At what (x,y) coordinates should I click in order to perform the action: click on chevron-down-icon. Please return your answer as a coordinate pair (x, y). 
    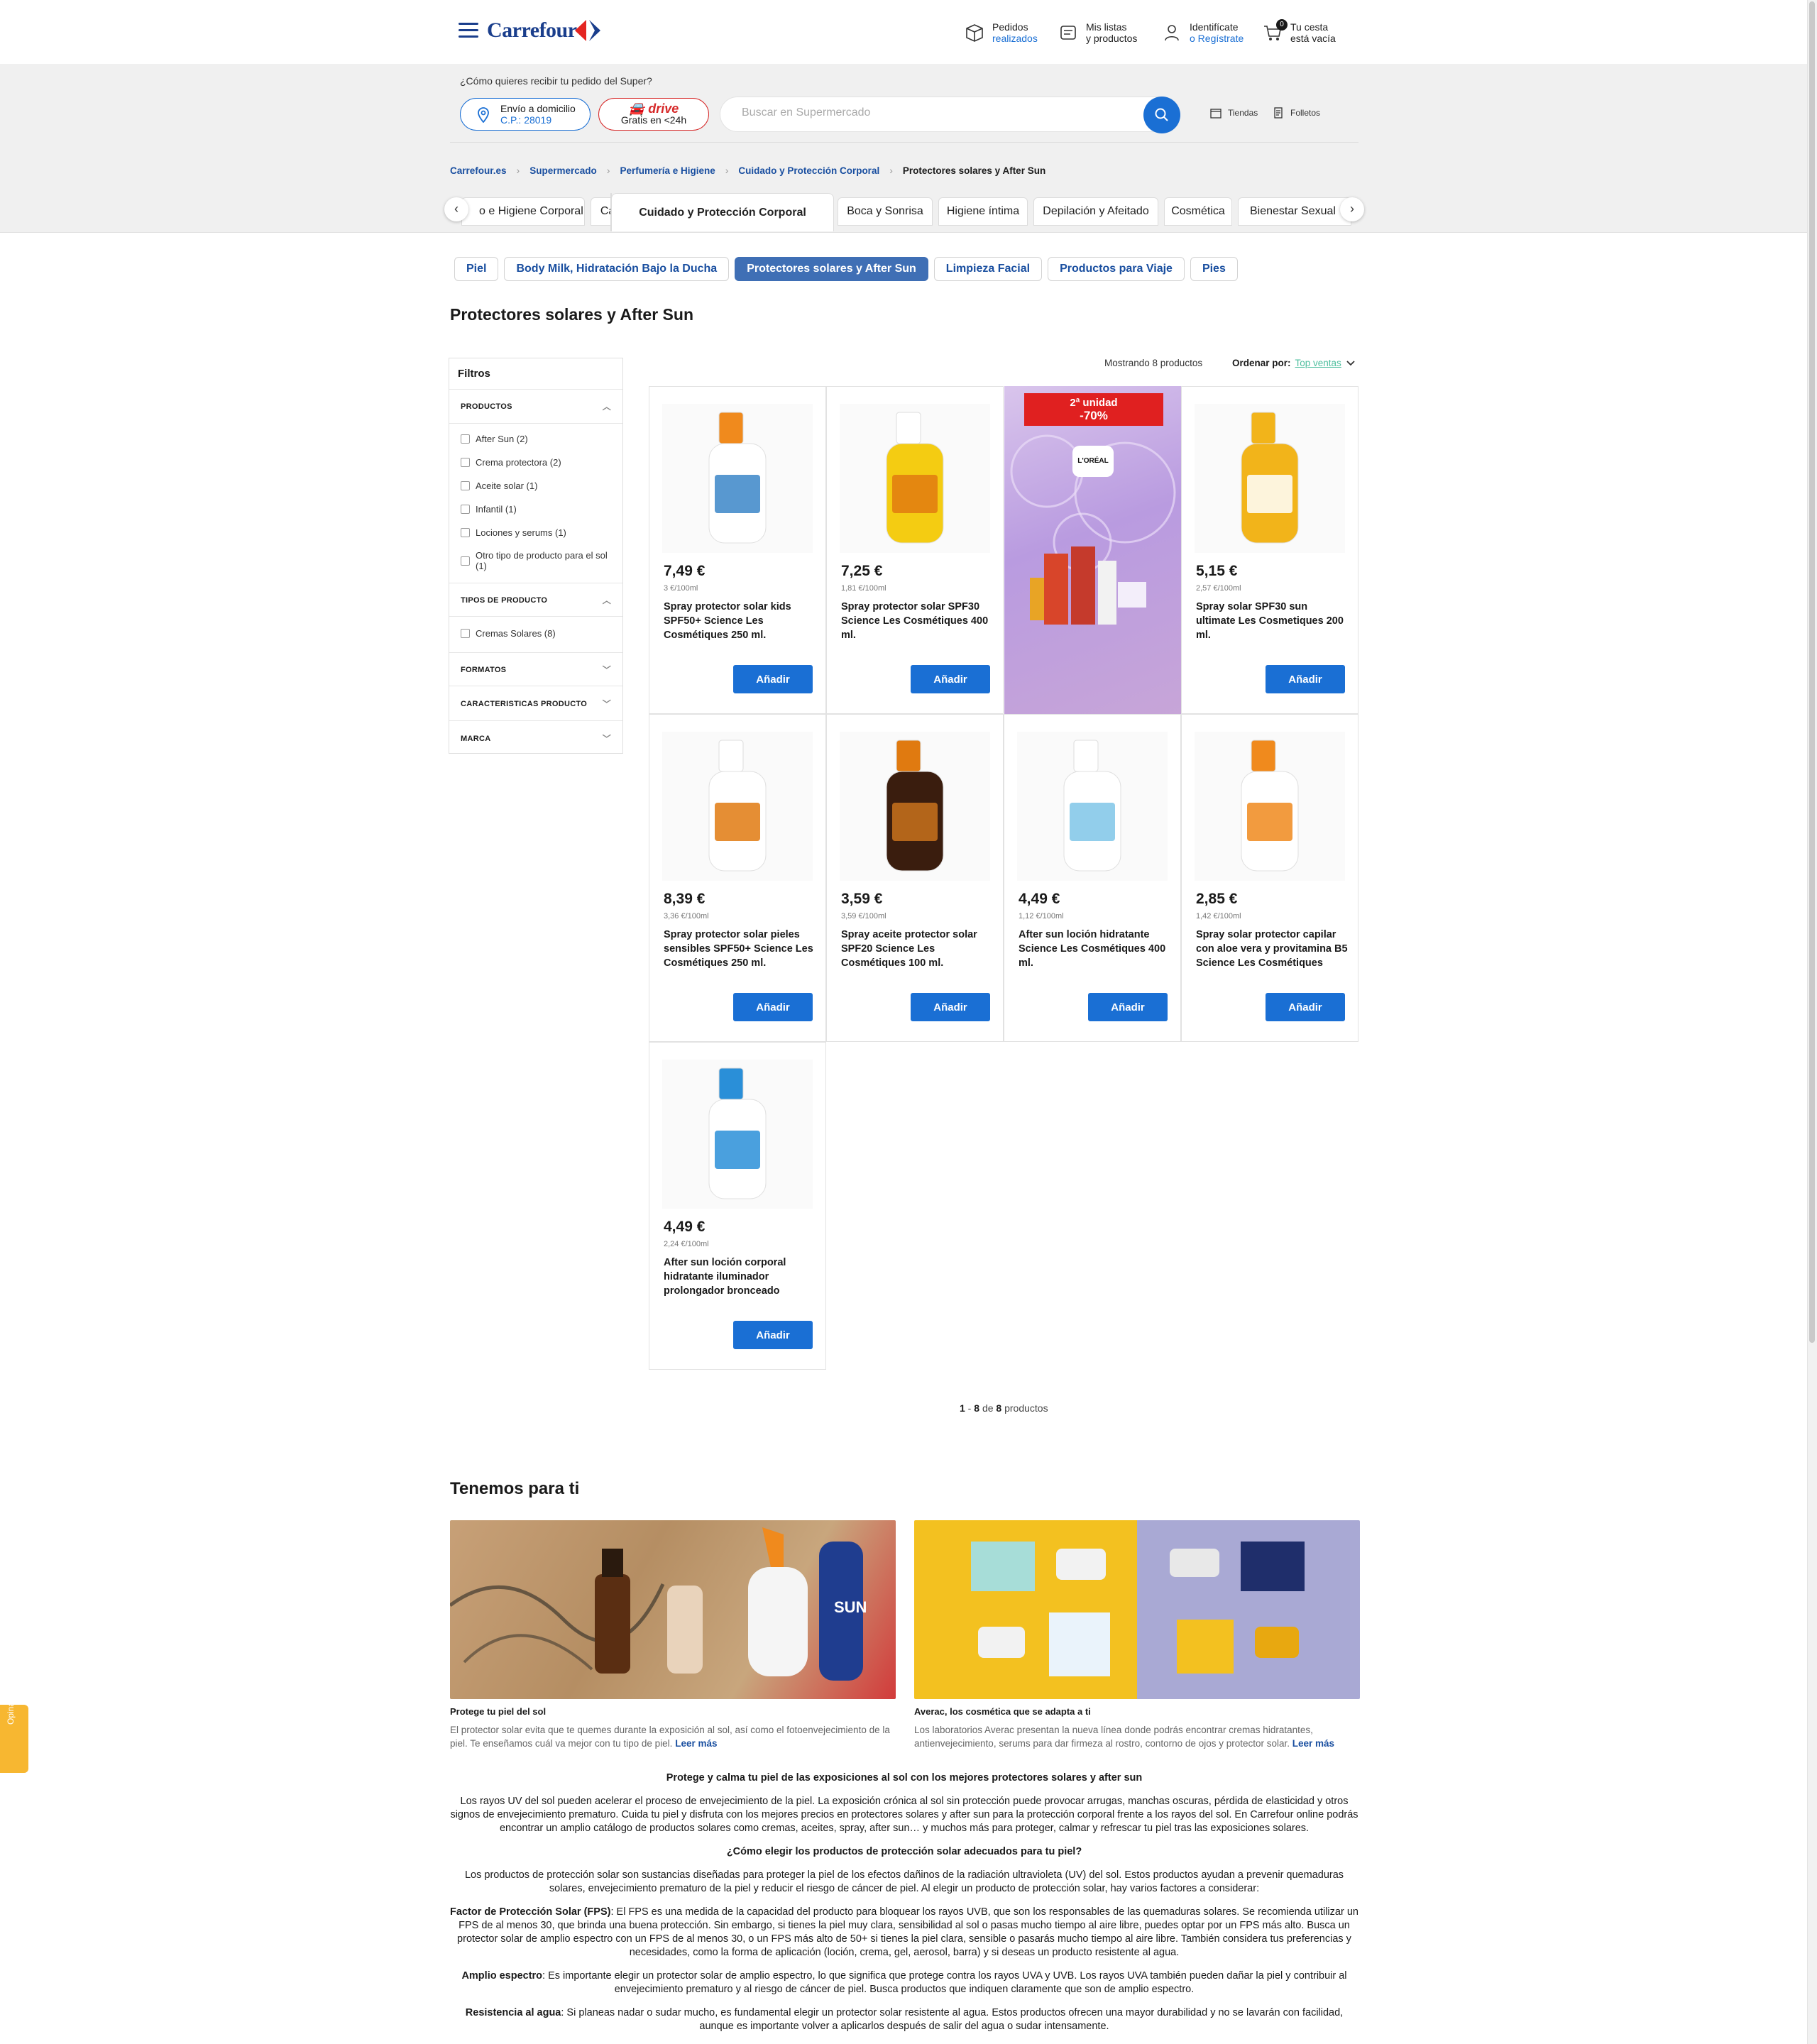
    Looking at the image, I should click on (1351, 363).